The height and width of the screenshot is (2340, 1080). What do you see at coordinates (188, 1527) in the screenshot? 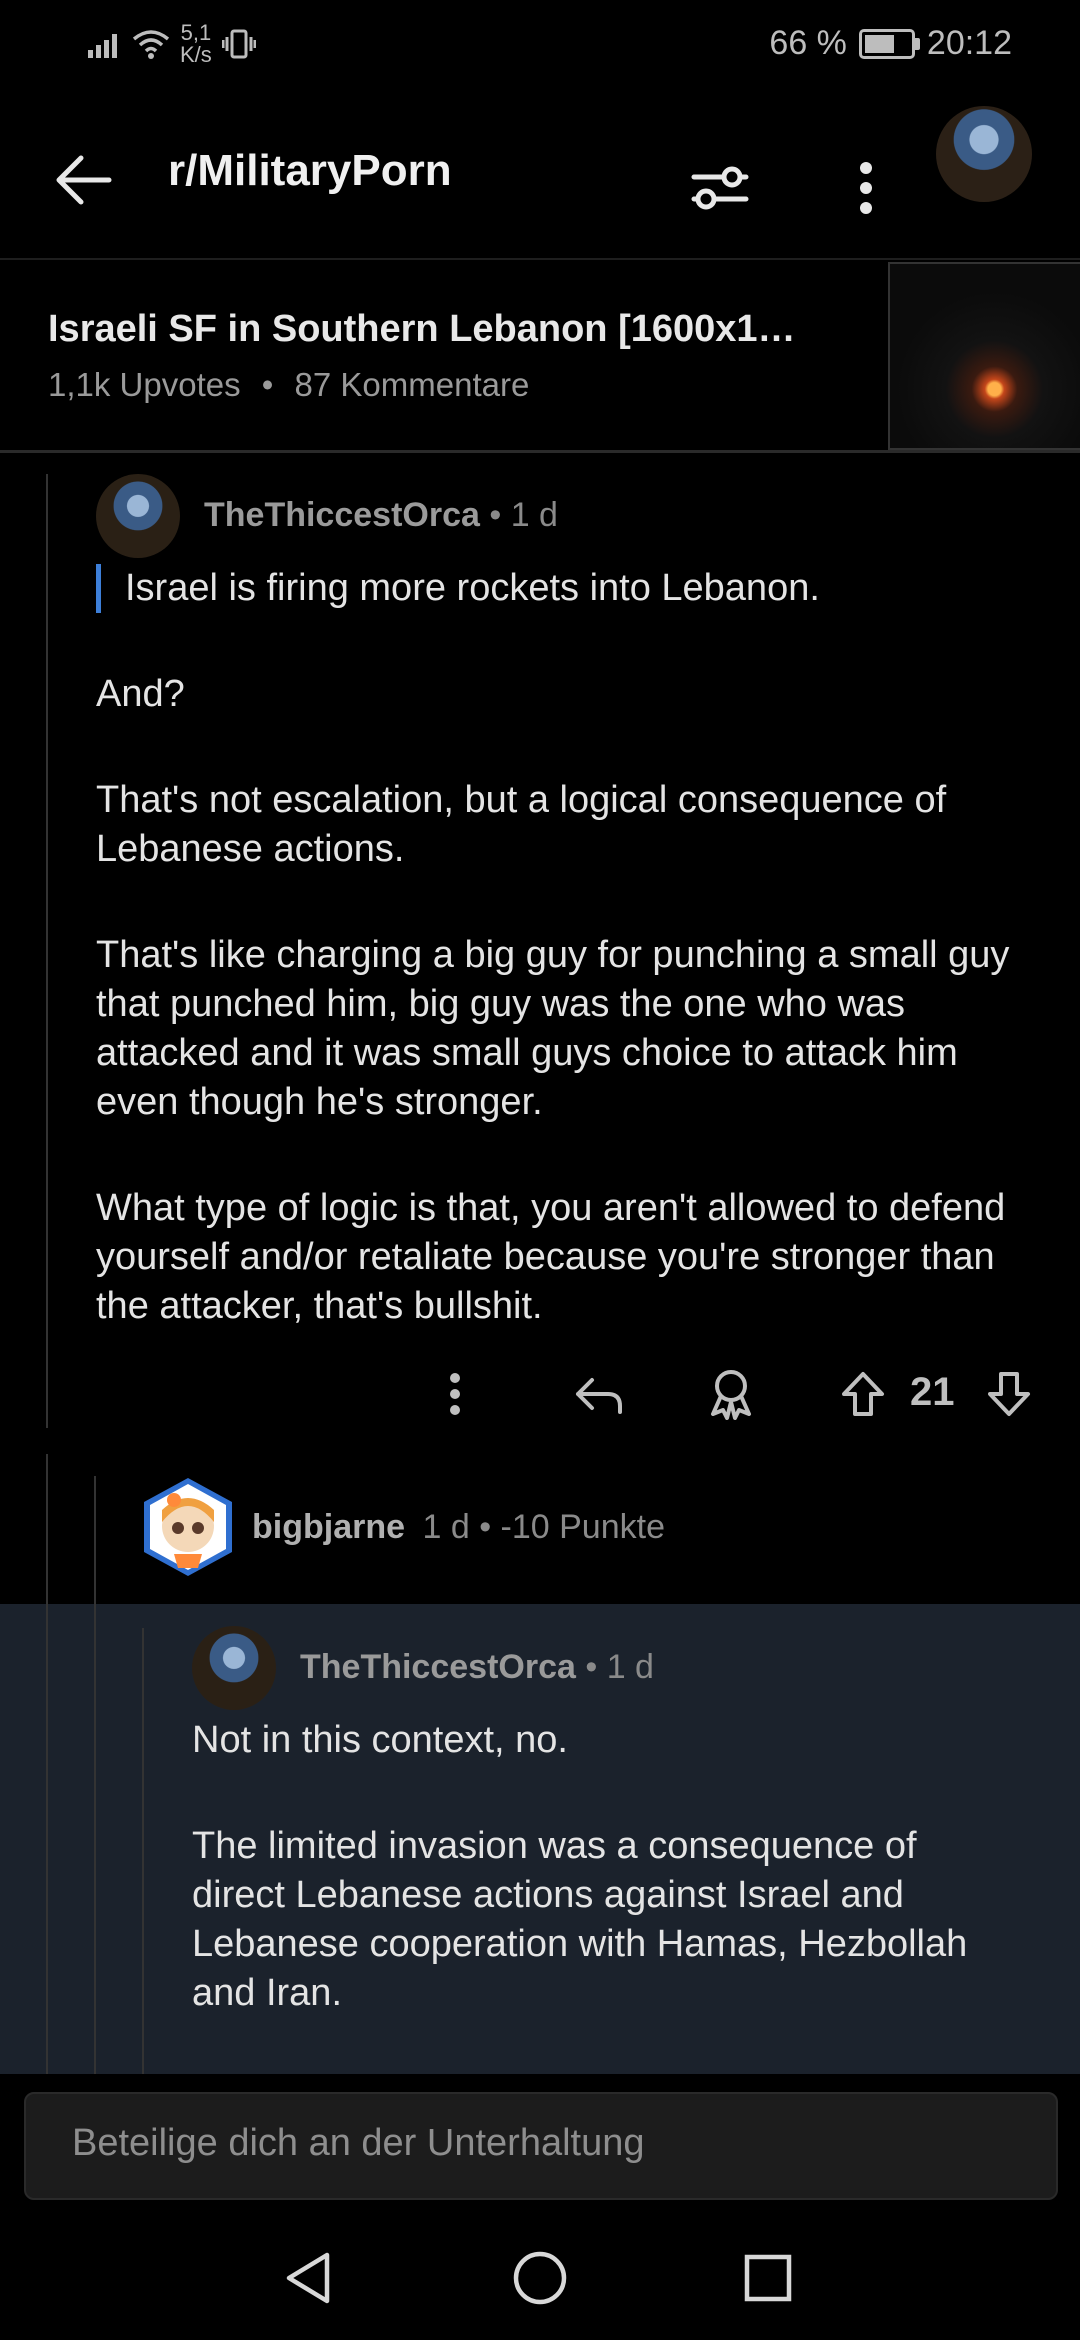
I see `snoo-avatar` at bounding box center [188, 1527].